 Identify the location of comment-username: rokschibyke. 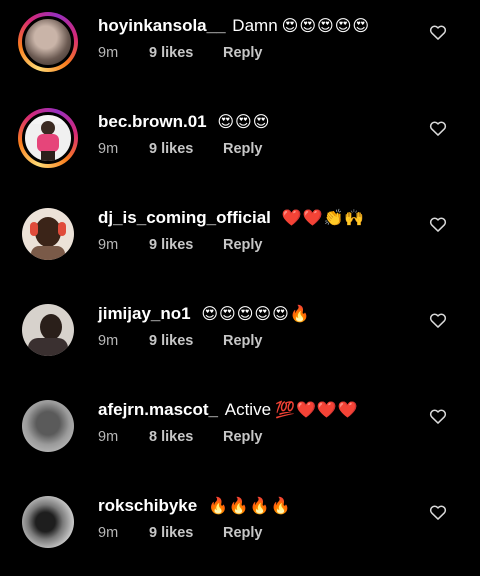
(147, 505).